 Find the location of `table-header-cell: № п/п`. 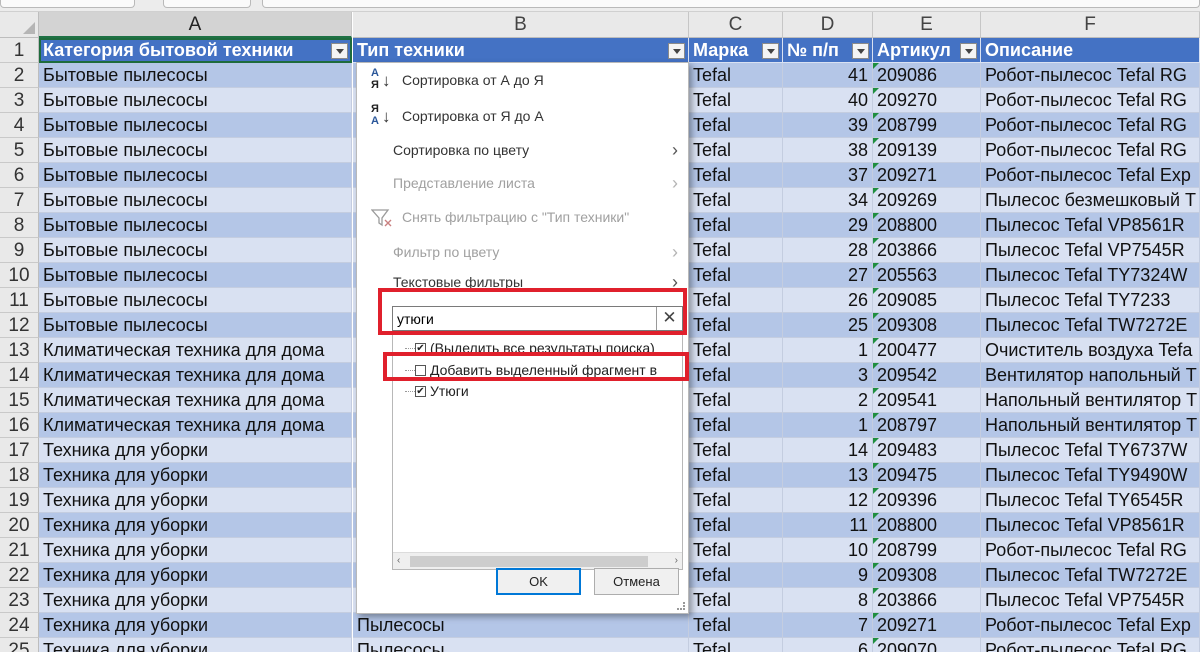

table-header-cell: № п/п is located at coordinates (828, 50).